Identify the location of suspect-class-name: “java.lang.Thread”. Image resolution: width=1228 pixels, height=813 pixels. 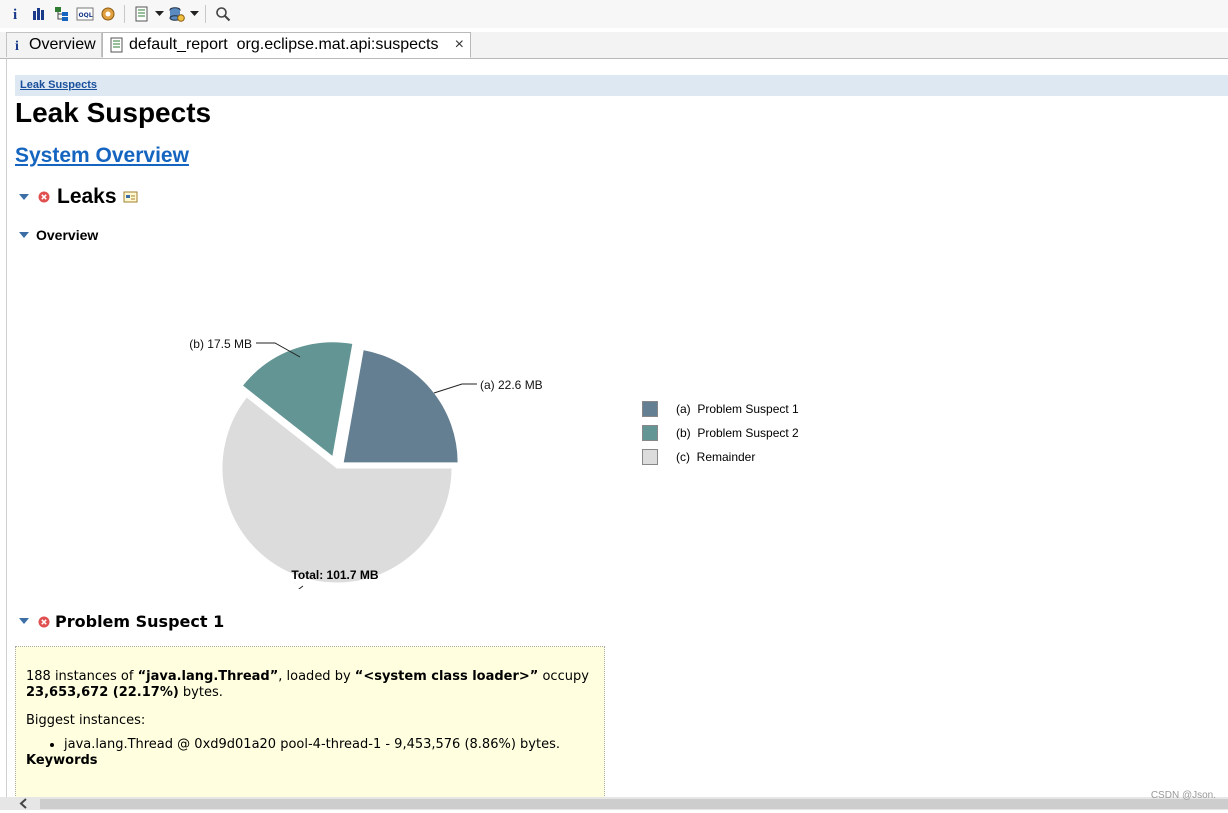
(208, 676).